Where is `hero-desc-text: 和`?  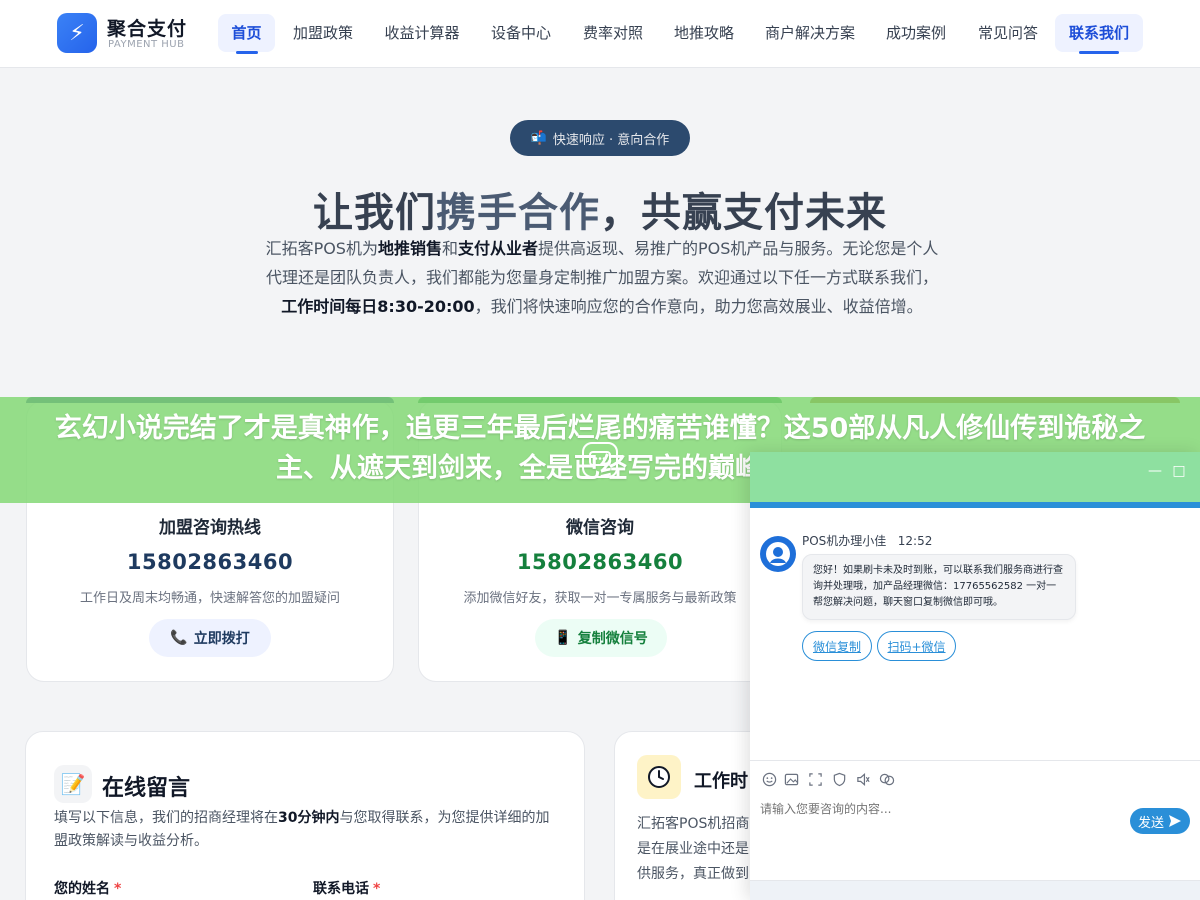 hero-desc-text: 和 is located at coordinates (449, 248).